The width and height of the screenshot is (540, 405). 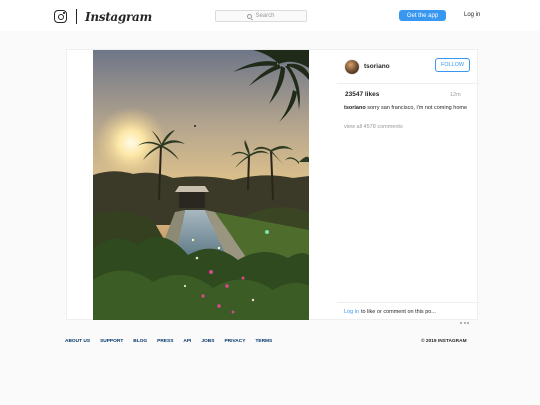 I want to click on search-placeholder: Search, so click(x=265, y=16).